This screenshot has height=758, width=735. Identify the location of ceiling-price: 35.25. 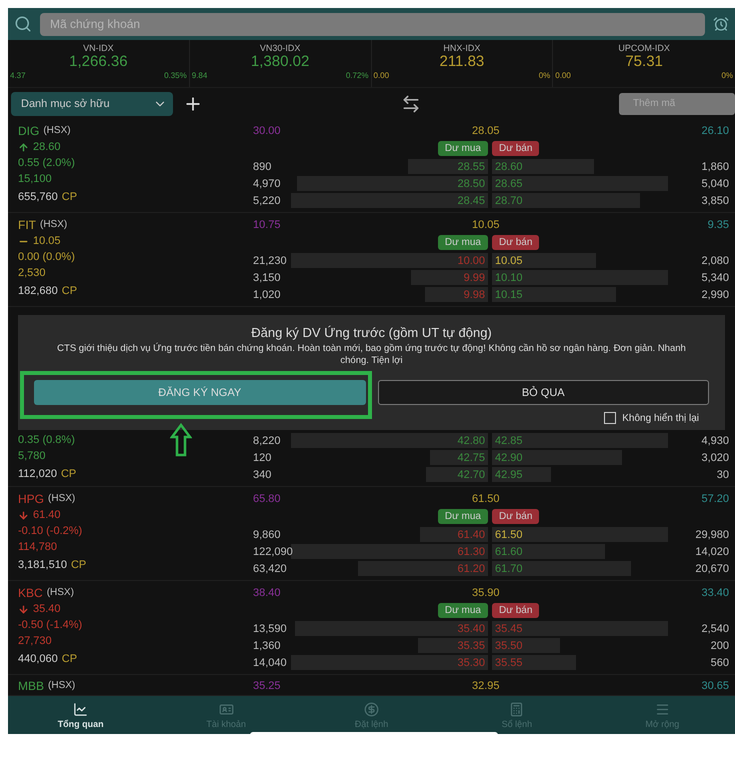
(267, 686).